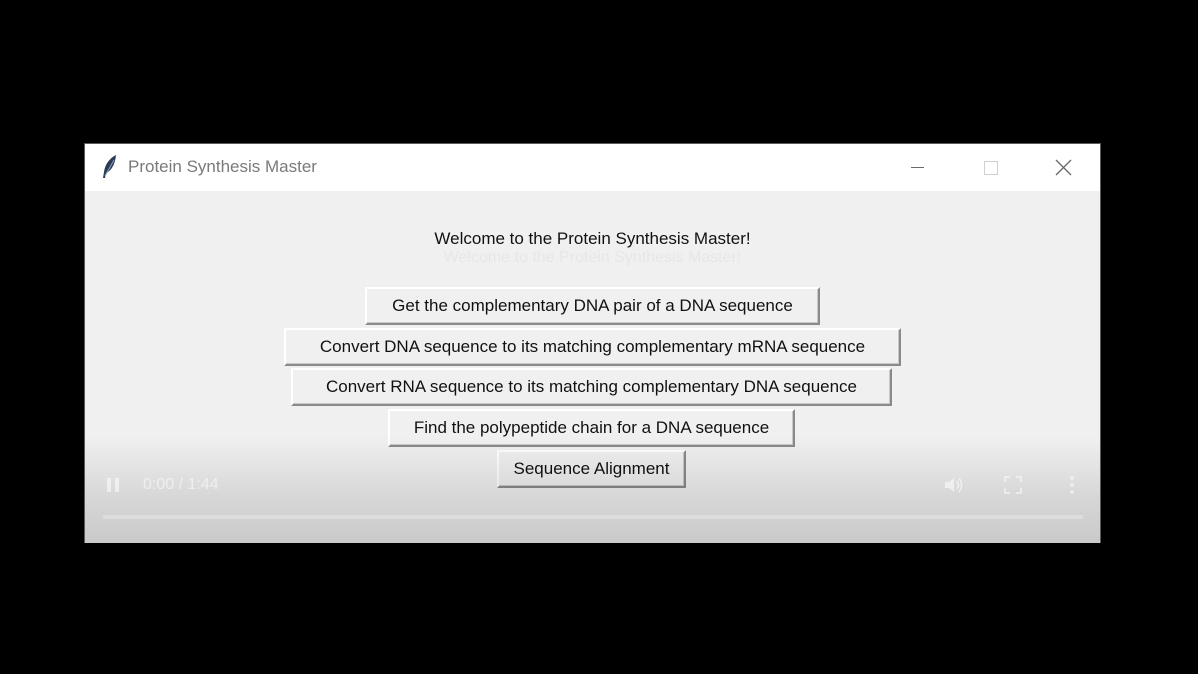  I want to click on close-button, so click(1063, 167).